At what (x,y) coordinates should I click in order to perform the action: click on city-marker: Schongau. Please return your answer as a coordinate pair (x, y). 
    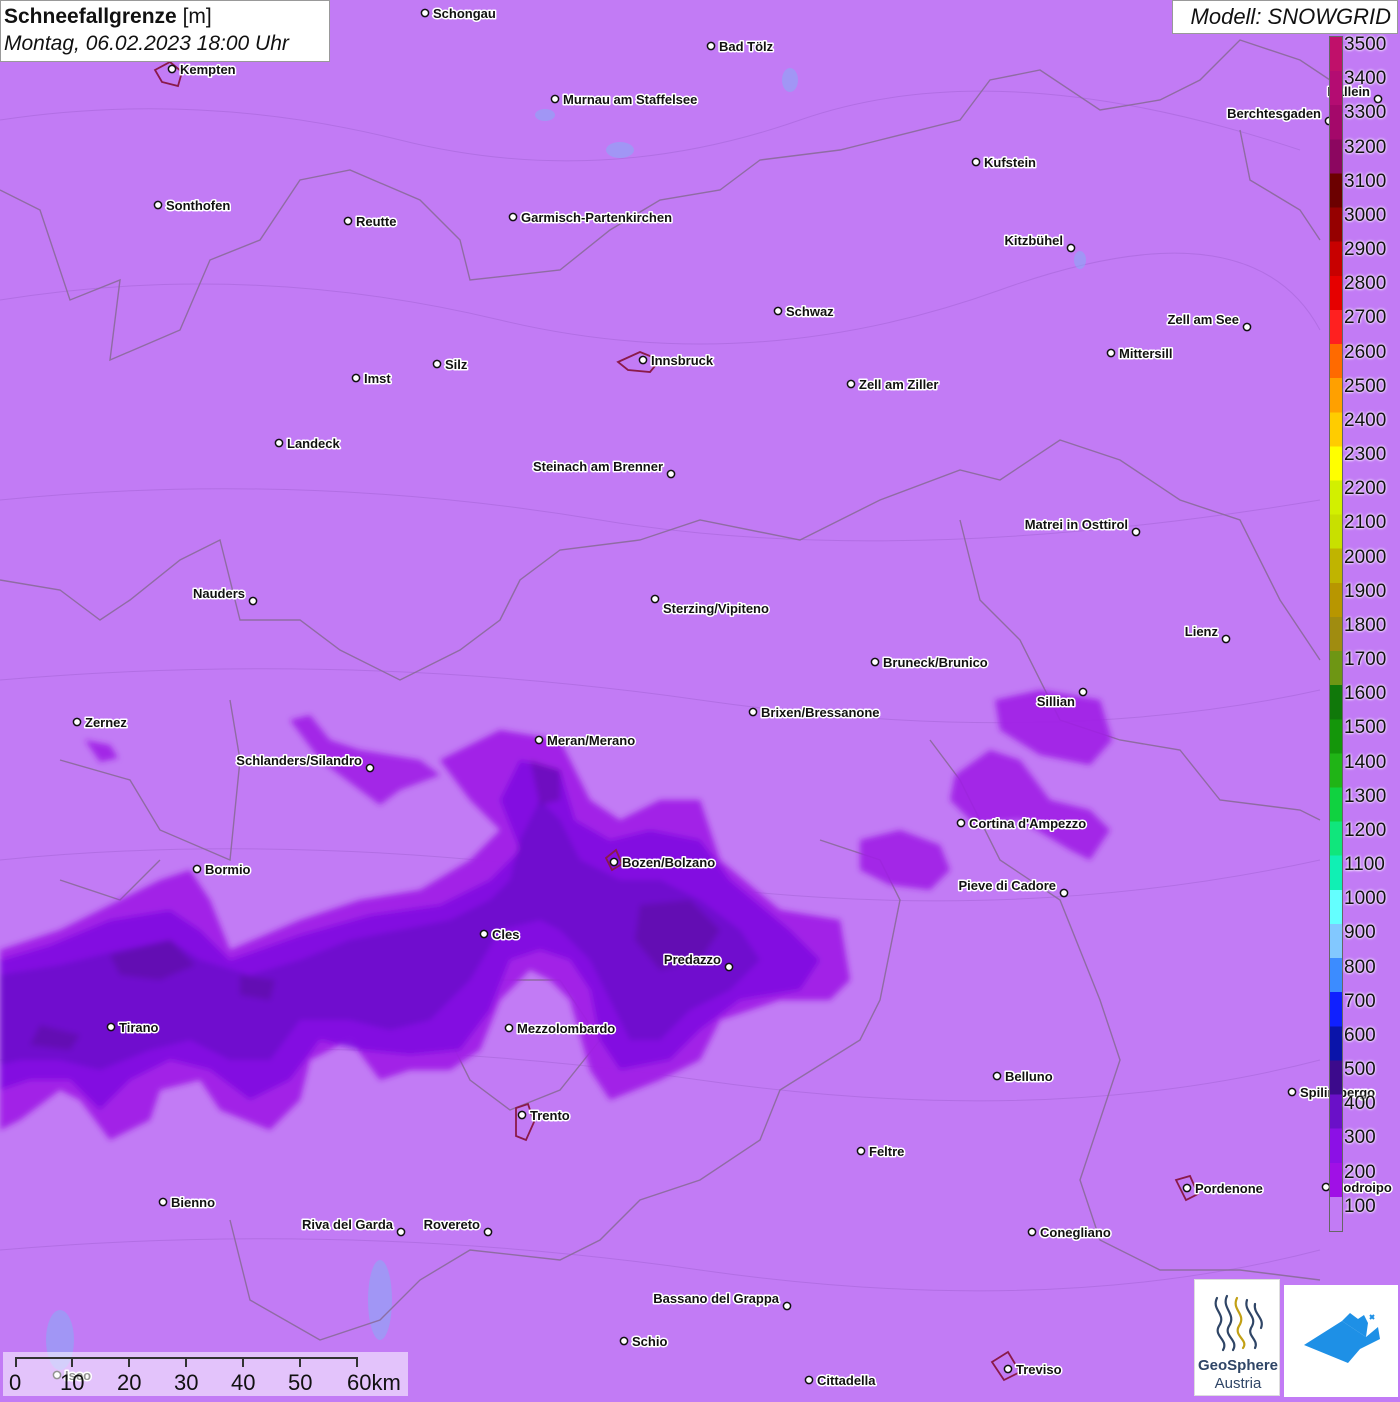
    Looking at the image, I should click on (458, 14).